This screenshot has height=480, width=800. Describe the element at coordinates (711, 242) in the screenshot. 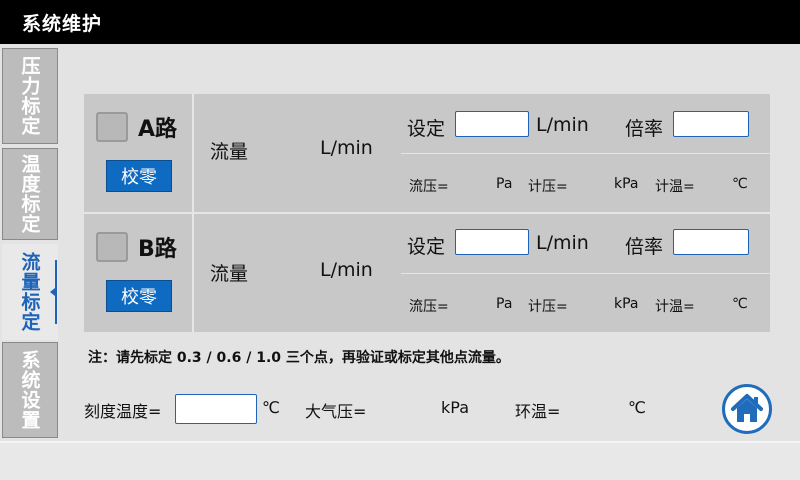

I see `route-b-ratio-input` at that location.